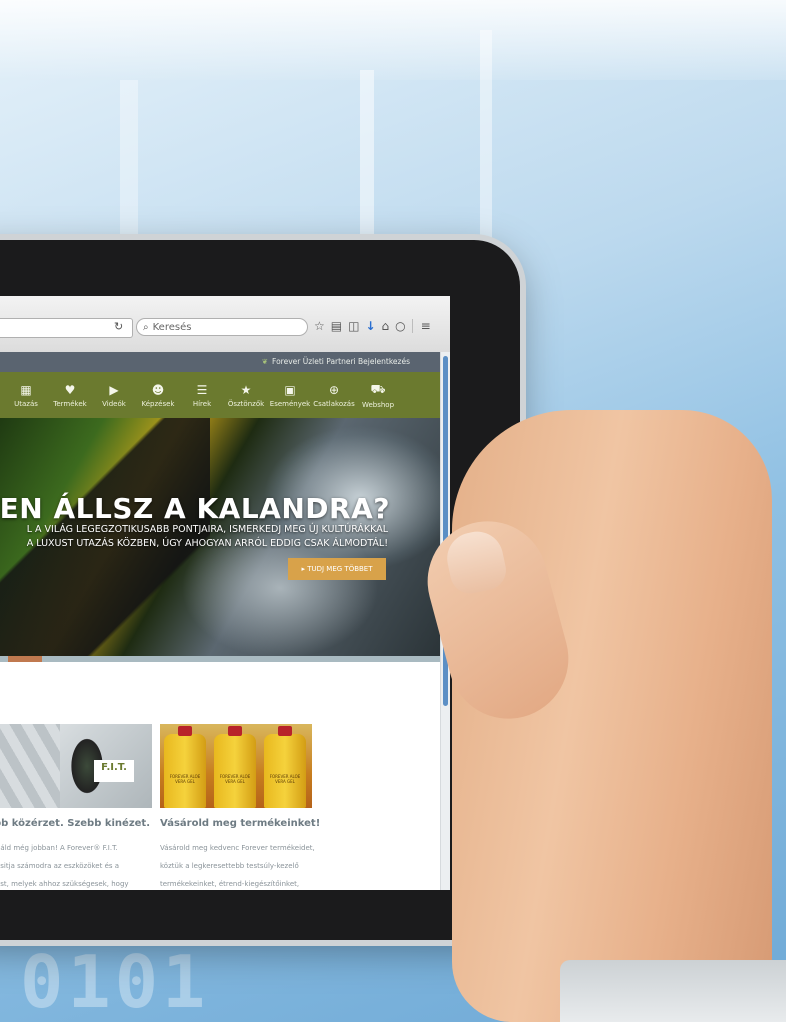 The image size is (786, 1022). I want to click on nav-item-hirek: ☰ Hírek, so click(202, 395).